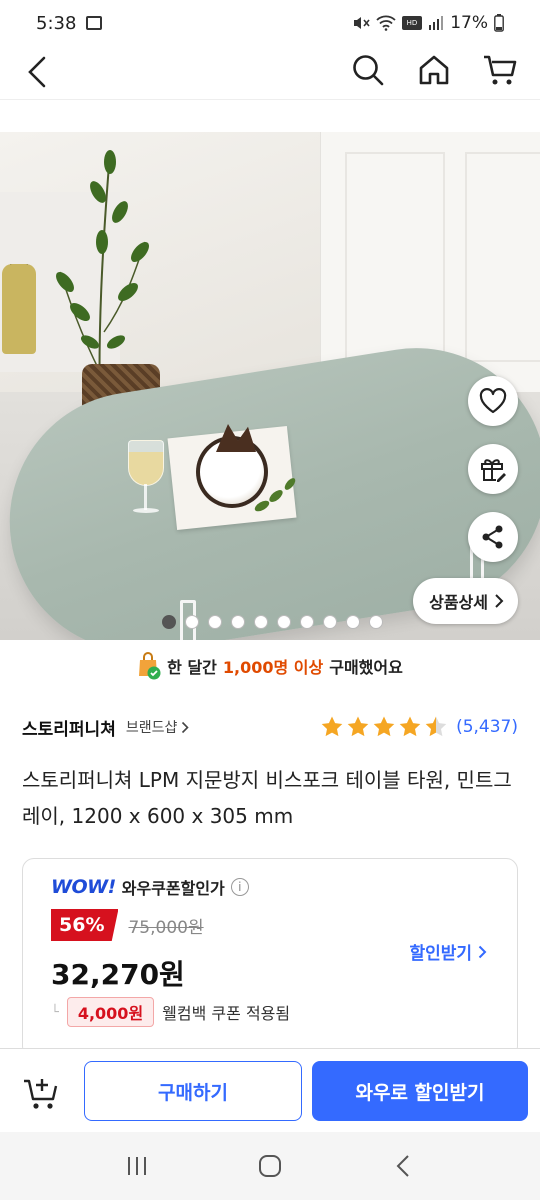 This screenshot has width=540, height=1200. Describe the element at coordinates (386, 23) in the screenshot. I see `wifi-icon` at that location.